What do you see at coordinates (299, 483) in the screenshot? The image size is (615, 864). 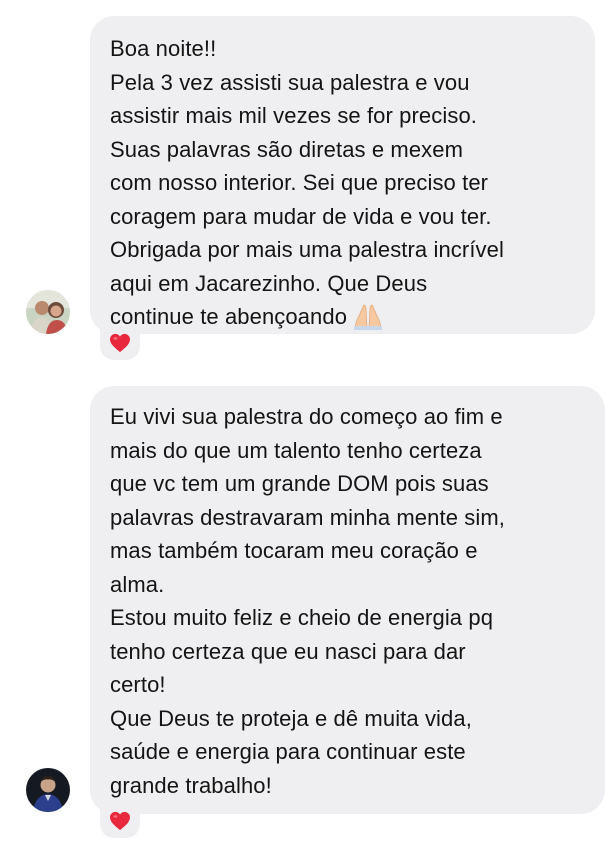 I see `message-line: que vc tem um grande DOM pois suas` at bounding box center [299, 483].